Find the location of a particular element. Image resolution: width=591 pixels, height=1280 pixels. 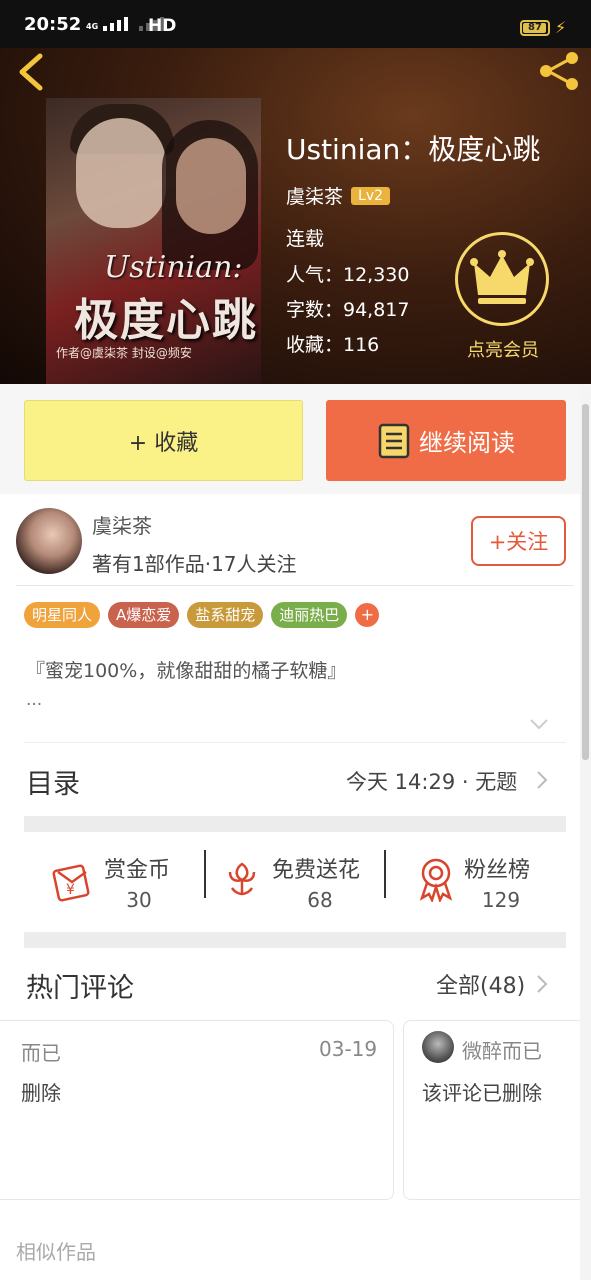

fan-ranking-value: 129 is located at coordinates (501, 900).